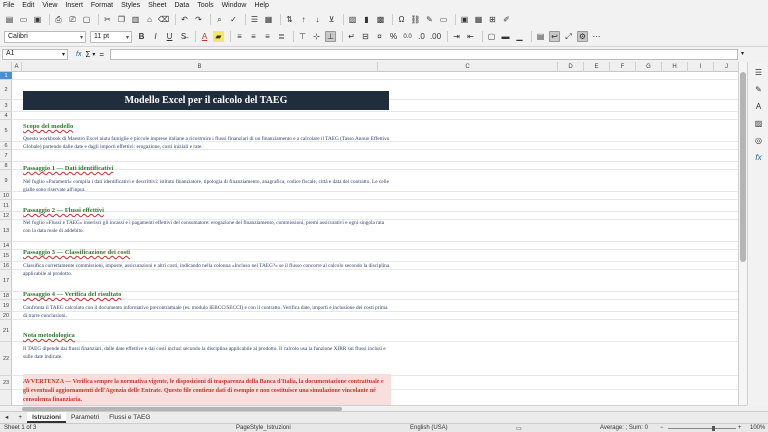 Image resolution: width=768 pixels, height=432 pixels. Describe the element at coordinates (135, 19) in the screenshot. I see `paste-icon: ▥` at that location.